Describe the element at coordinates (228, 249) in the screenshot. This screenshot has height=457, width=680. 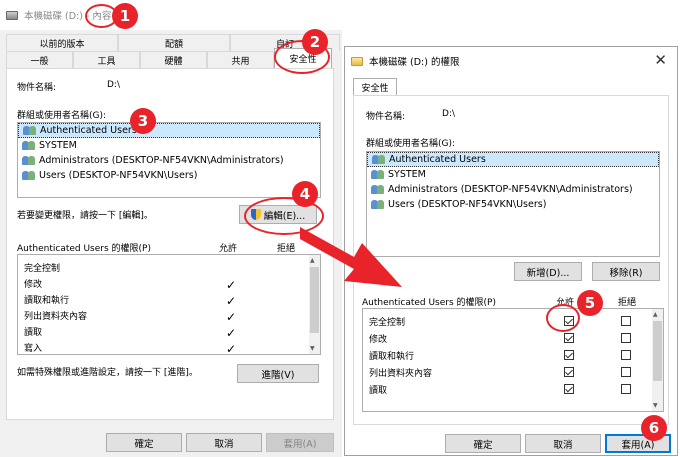
I see `allow-header: 允許` at that location.